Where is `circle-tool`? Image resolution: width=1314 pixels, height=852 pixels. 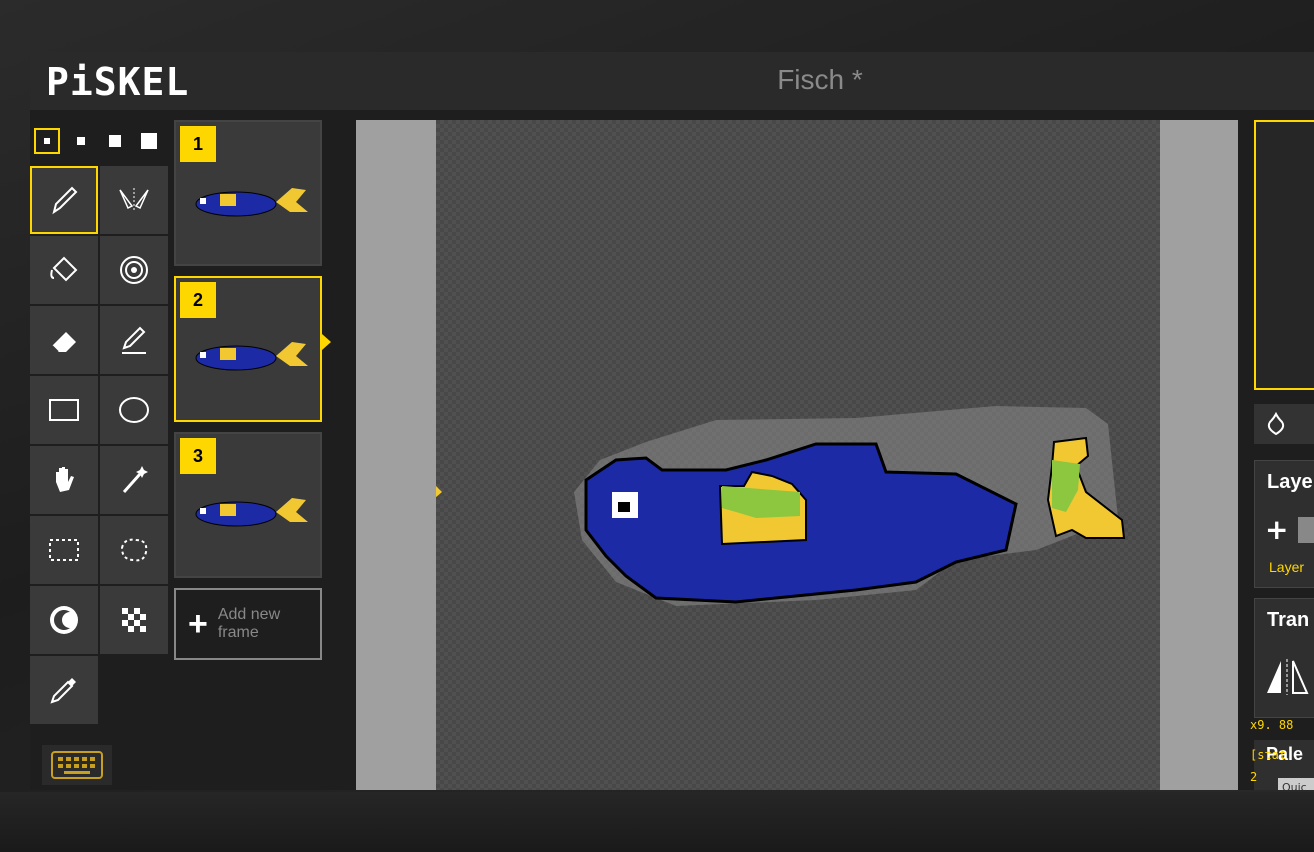 circle-tool is located at coordinates (134, 410).